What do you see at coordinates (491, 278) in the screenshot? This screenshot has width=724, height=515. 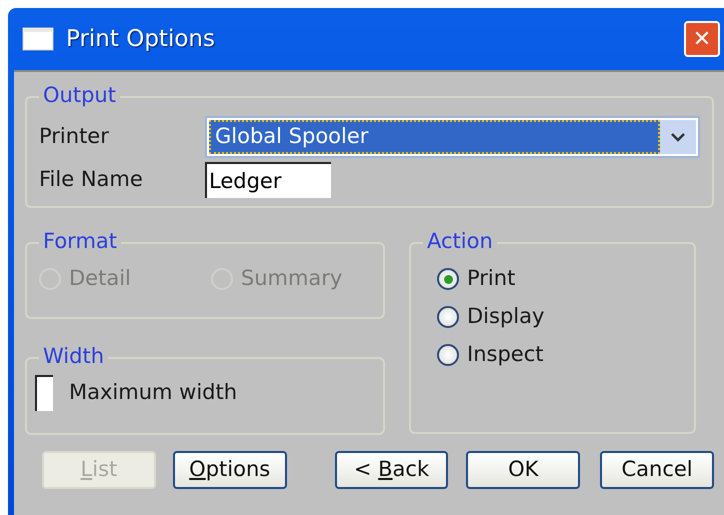 I see `radio-label: Print` at bounding box center [491, 278].